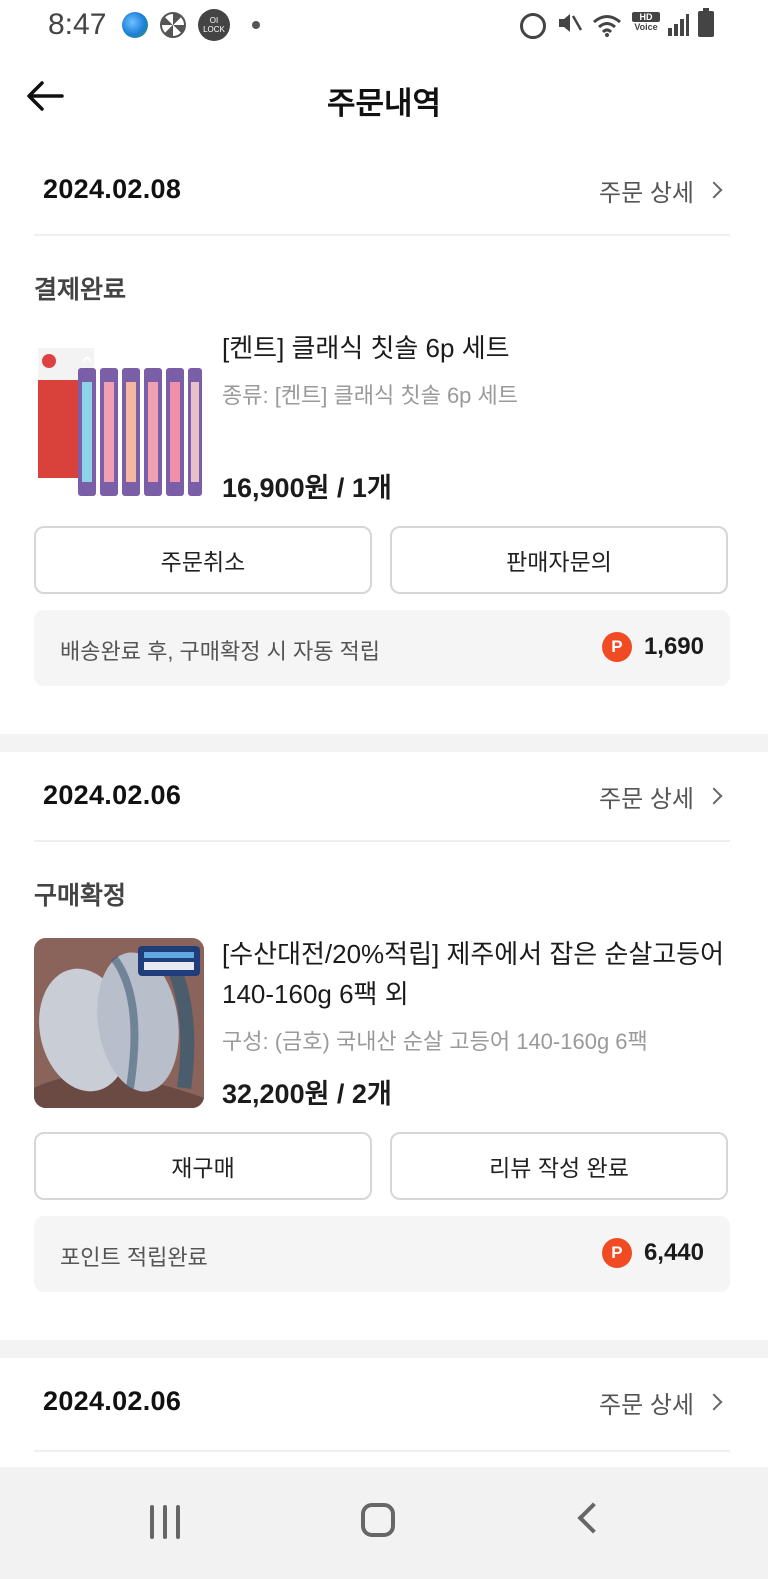  Describe the element at coordinates (593, 1518) in the screenshot. I see `back-icon` at that location.